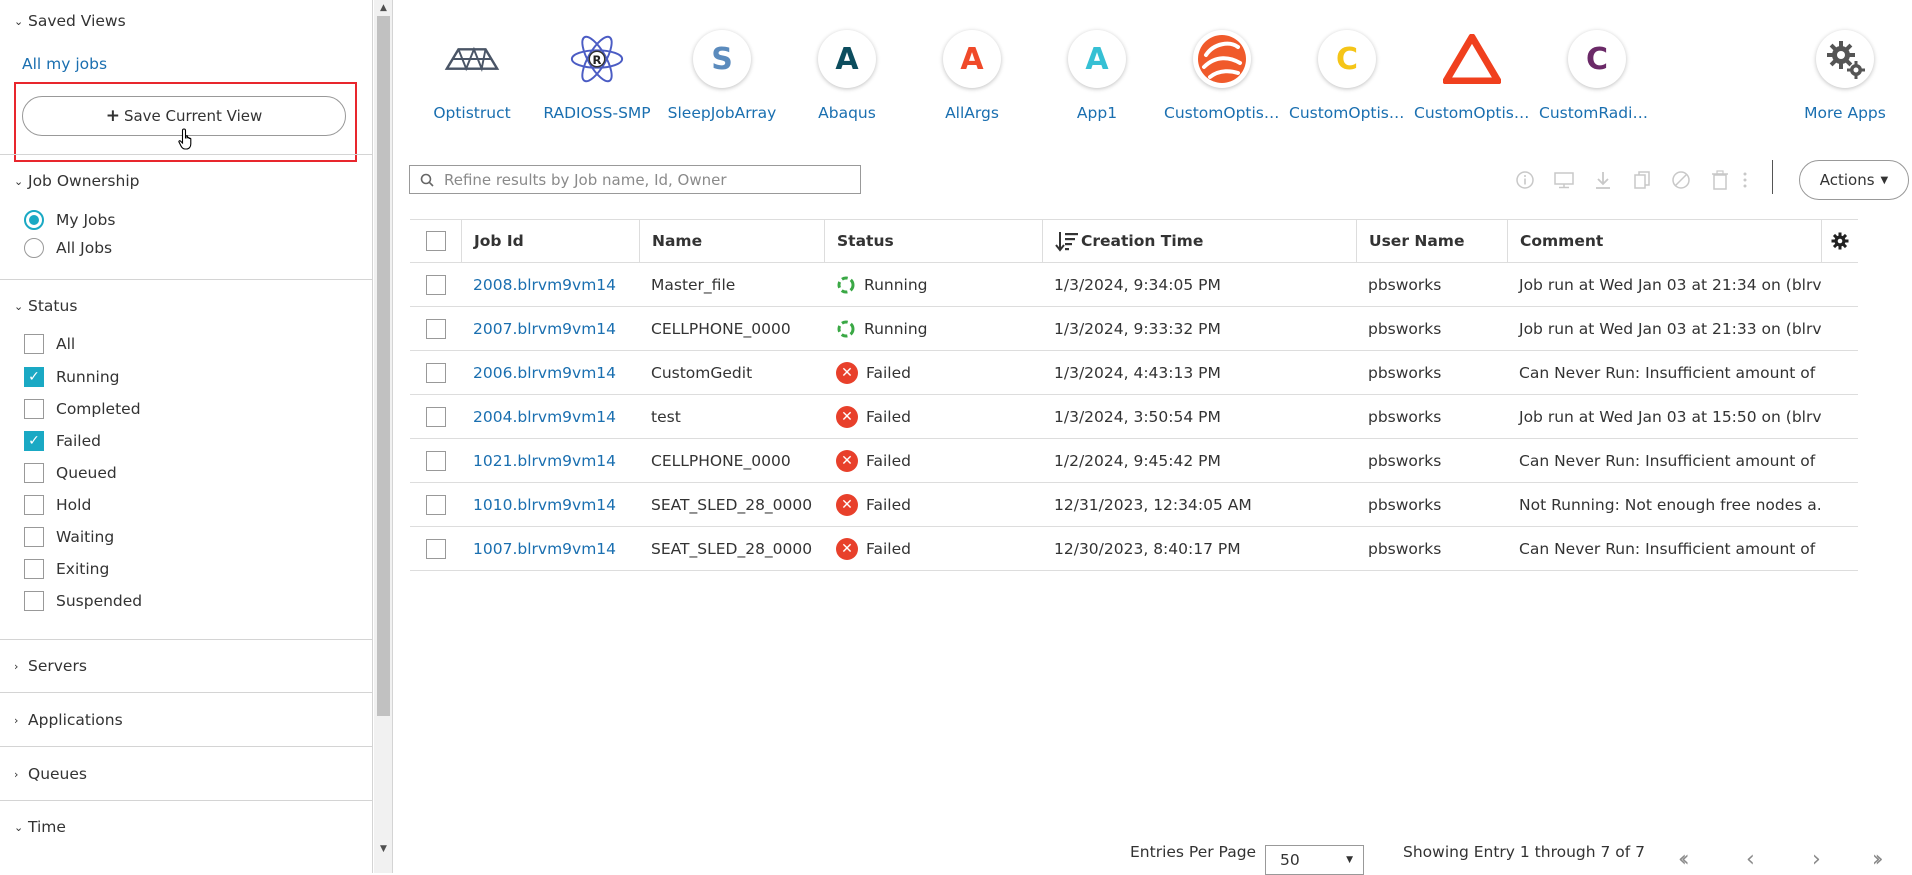  I want to click on sidebar-scrollbar: ▲ ▼, so click(383, 436).